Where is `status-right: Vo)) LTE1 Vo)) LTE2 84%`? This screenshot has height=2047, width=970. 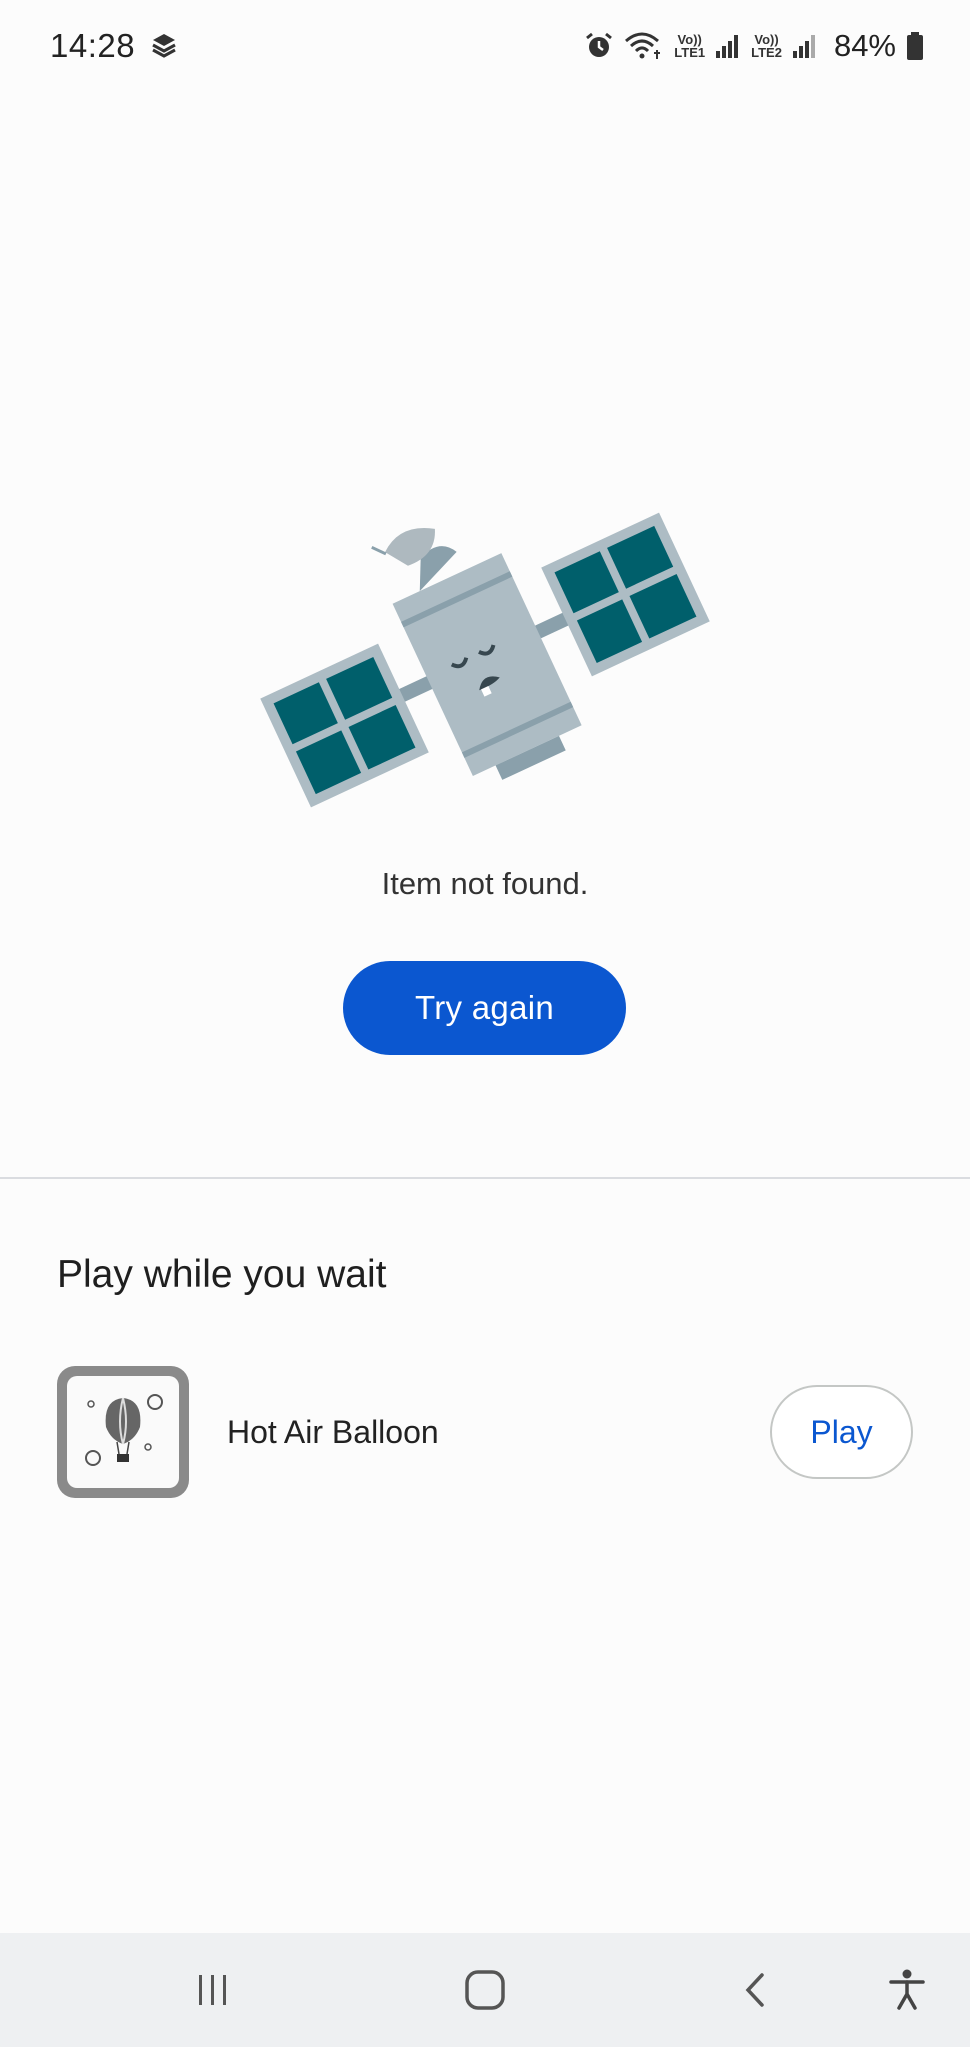
status-right: Vo)) LTE1 Vo)) LTE2 84% is located at coordinates (754, 46).